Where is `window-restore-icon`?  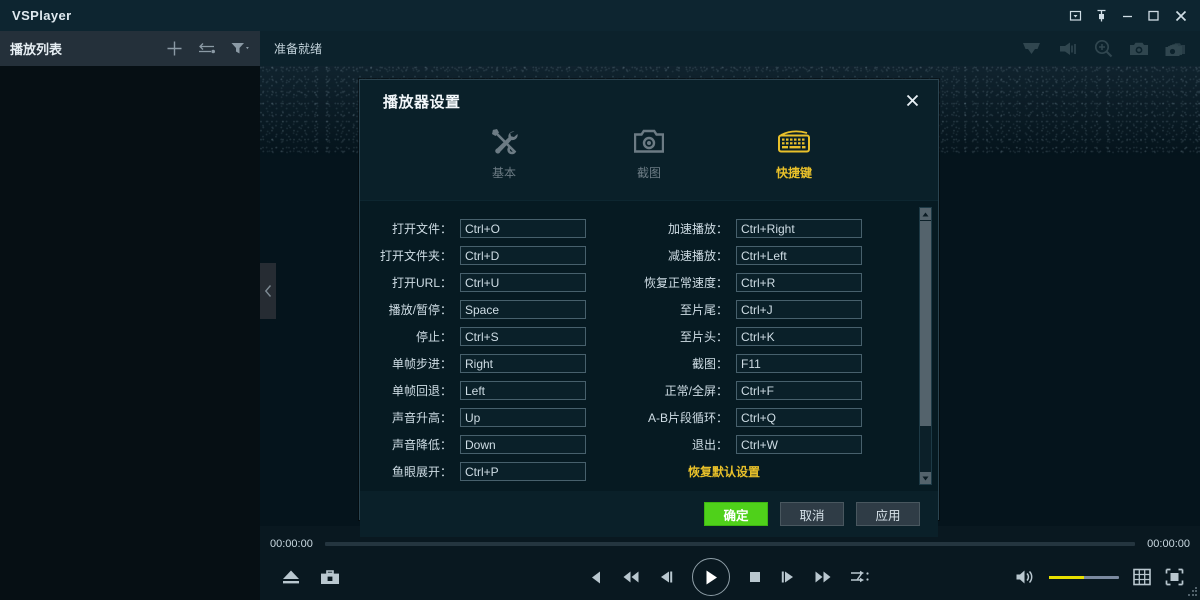 window-restore-icon is located at coordinates (1075, 15).